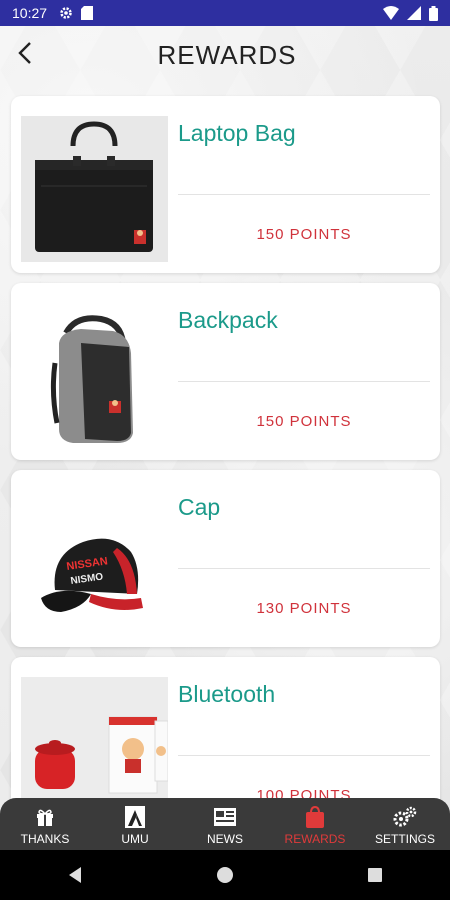 This screenshot has width=450, height=900. Describe the element at coordinates (135, 817) in the screenshot. I see `umu-logo-icon` at that location.